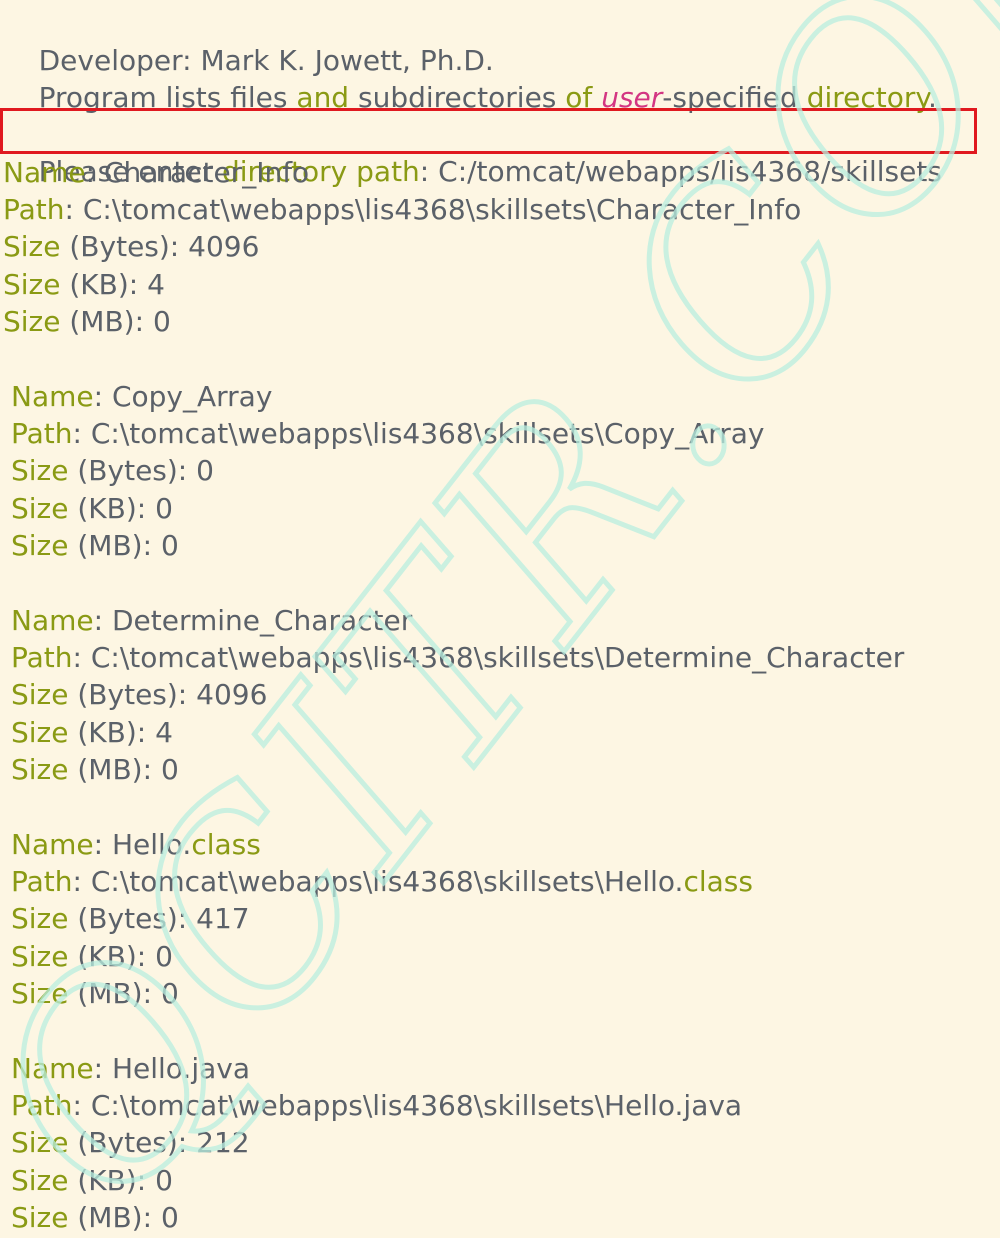 This screenshot has width=1000, height=1238. Describe the element at coordinates (718, 881) in the screenshot. I see `entry-path-ext: class` at that location.